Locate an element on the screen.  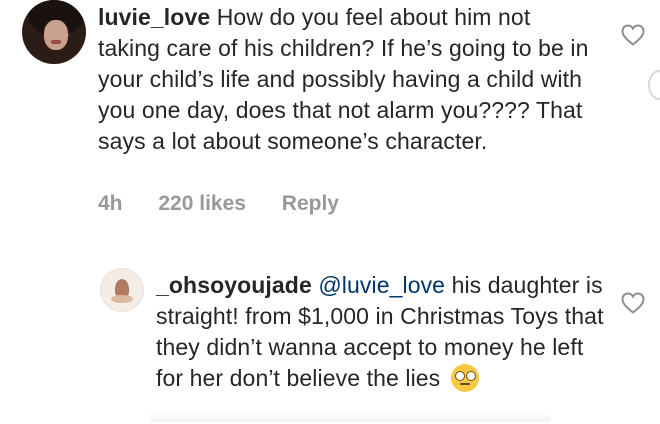
reply-avatar-base is located at coordinates (122, 299).